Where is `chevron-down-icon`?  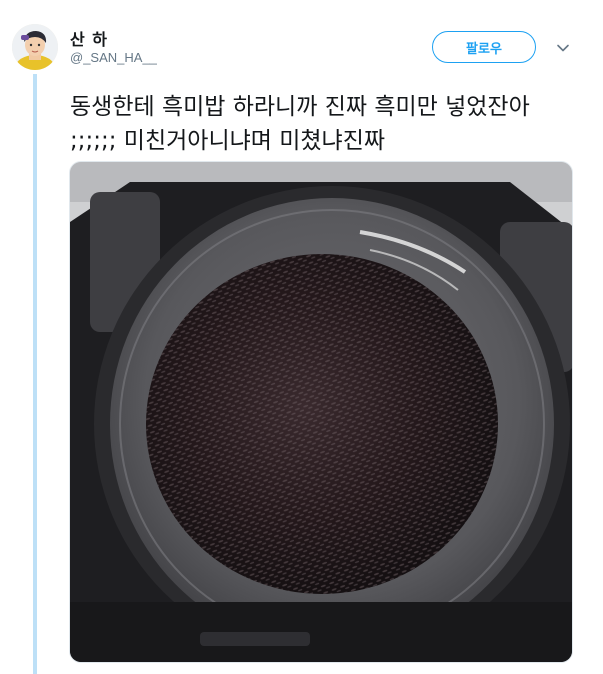
chevron-down-icon is located at coordinates (563, 48).